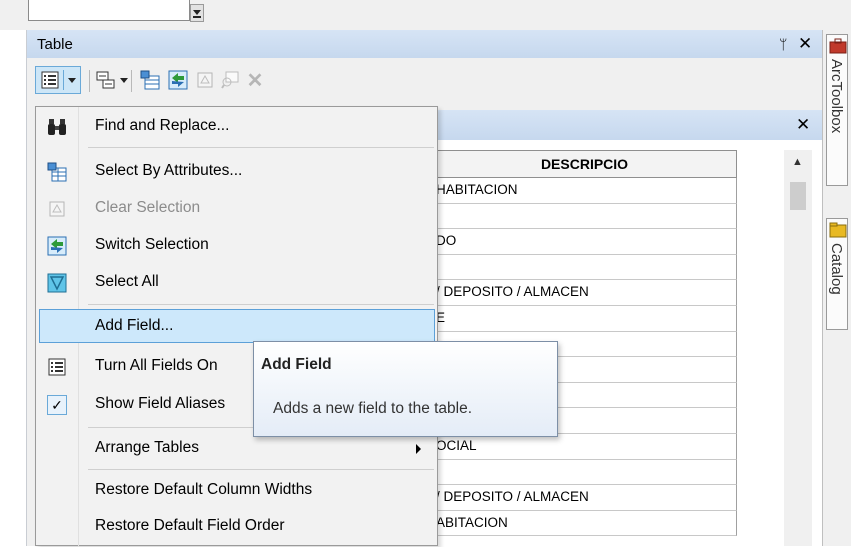 This screenshot has width=851, height=547. I want to click on switch-selection-button, so click(178, 80).